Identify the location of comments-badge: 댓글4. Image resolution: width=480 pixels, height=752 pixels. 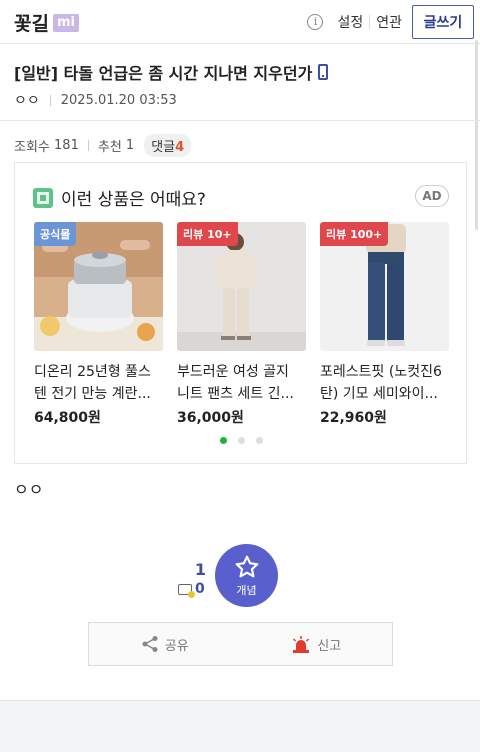
(168, 145).